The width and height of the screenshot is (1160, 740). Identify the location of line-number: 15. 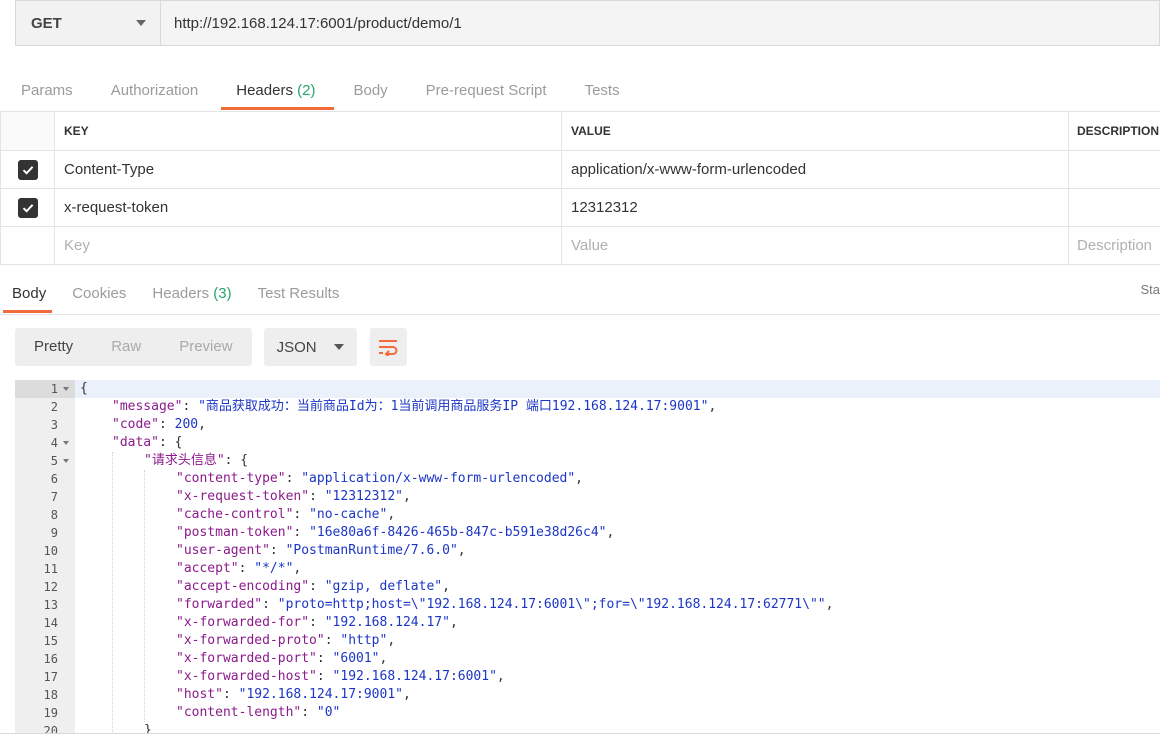
(50, 641).